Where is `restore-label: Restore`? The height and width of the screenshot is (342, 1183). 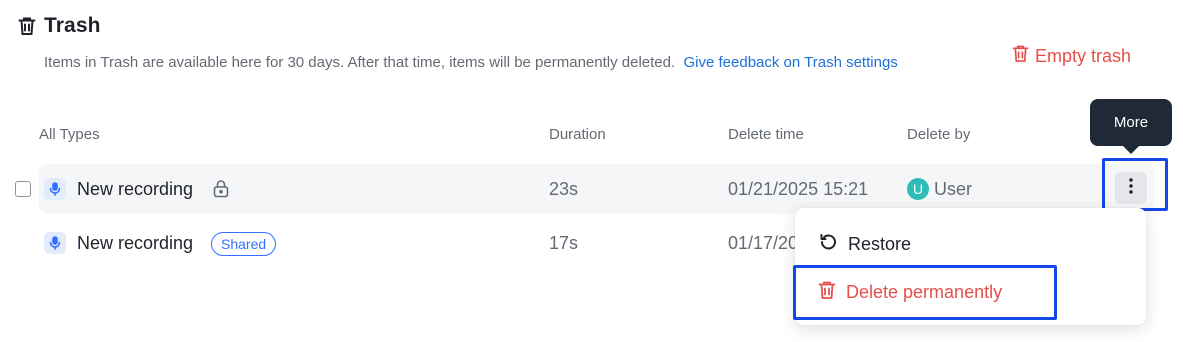
restore-label: Restore is located at coordinates (880, 243).